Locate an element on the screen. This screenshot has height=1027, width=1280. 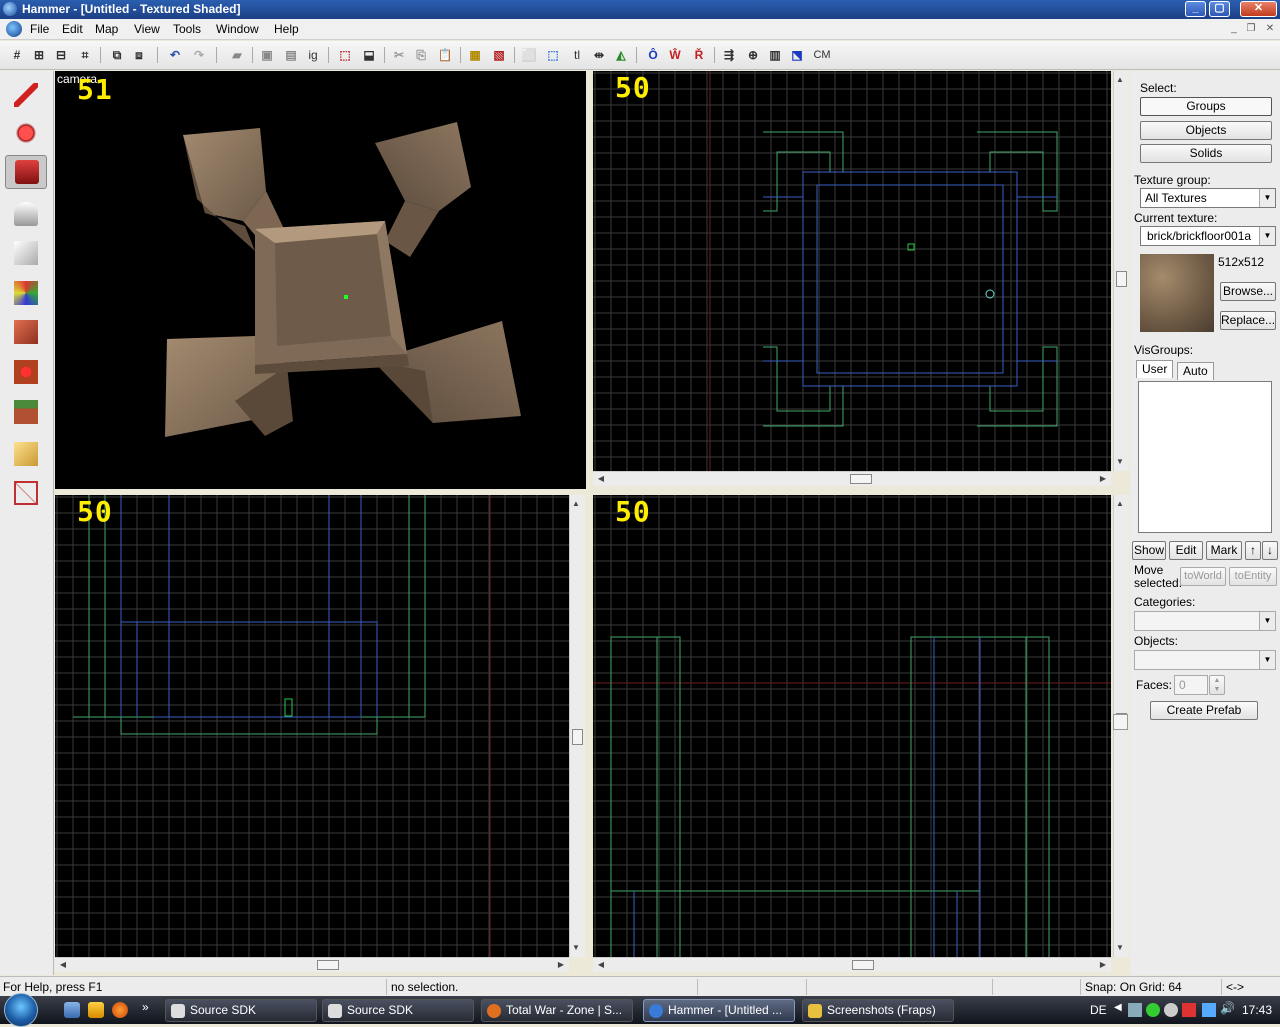
grid-smaller-icon: ⊞ is located at coordinates (39, 55).